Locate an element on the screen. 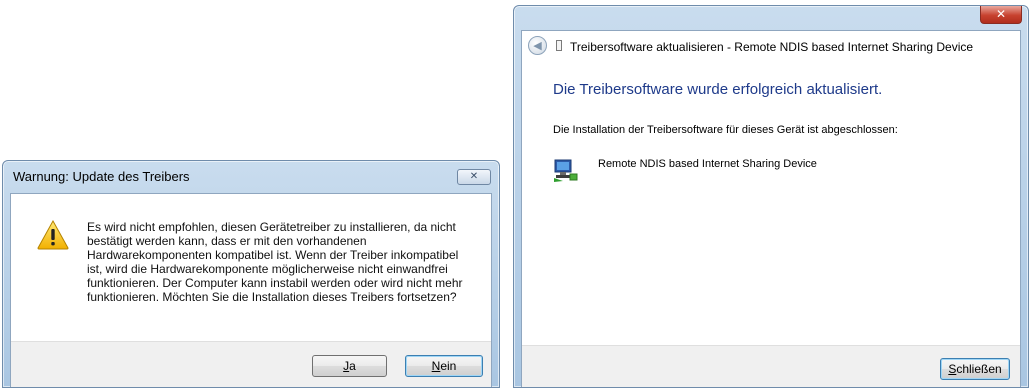  wizard-footer: Schließen is located at coordinates (771, 366).